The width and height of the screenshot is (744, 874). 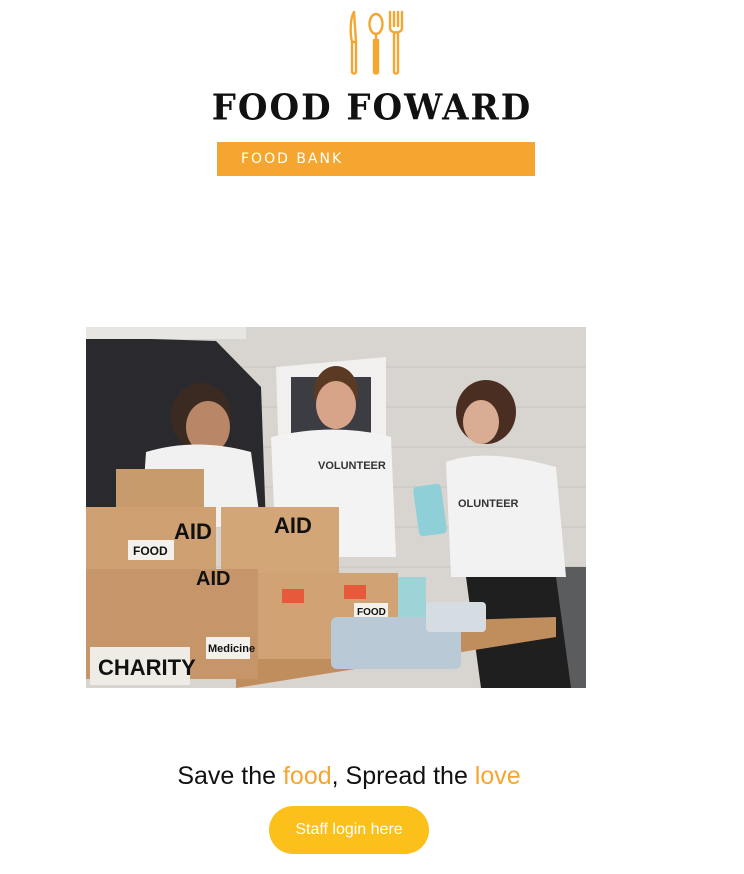 I want to click on brand-subtitle-banner: FOOD BANK, so click(x=376, y=159).